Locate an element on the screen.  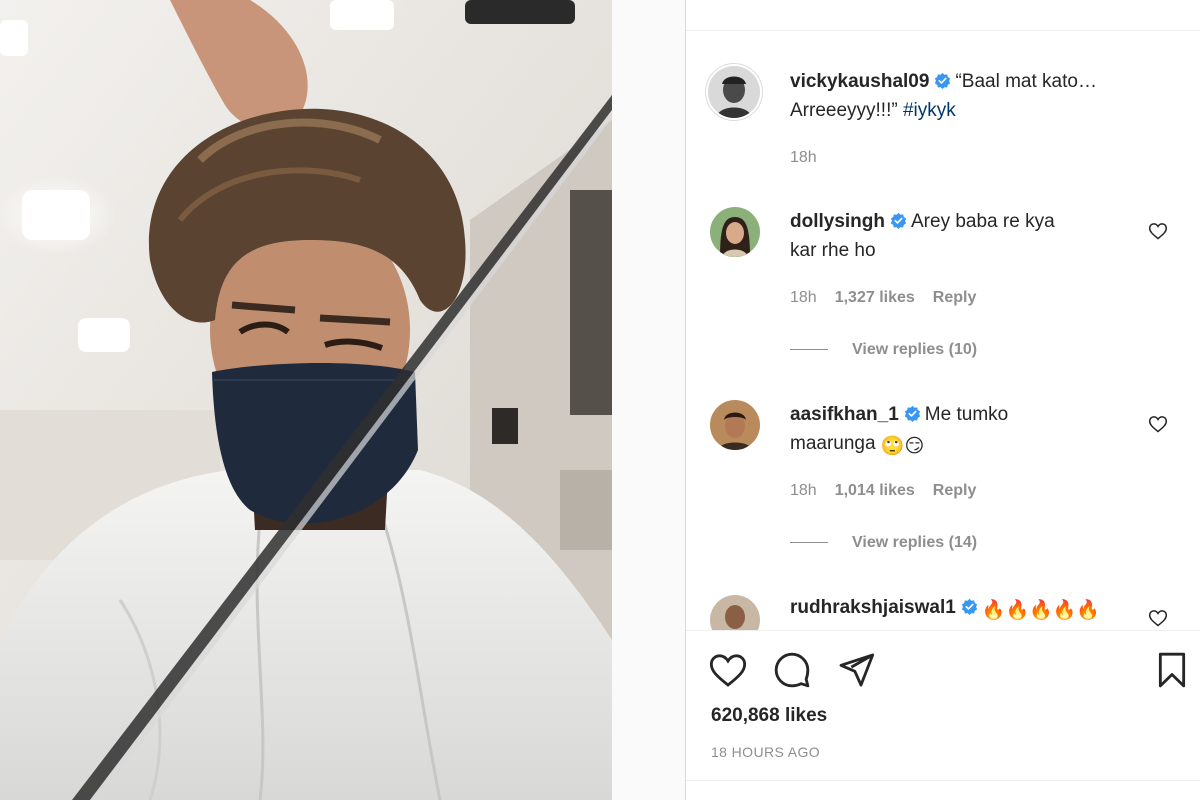
actions-divider is located at coordinates (943, 630).